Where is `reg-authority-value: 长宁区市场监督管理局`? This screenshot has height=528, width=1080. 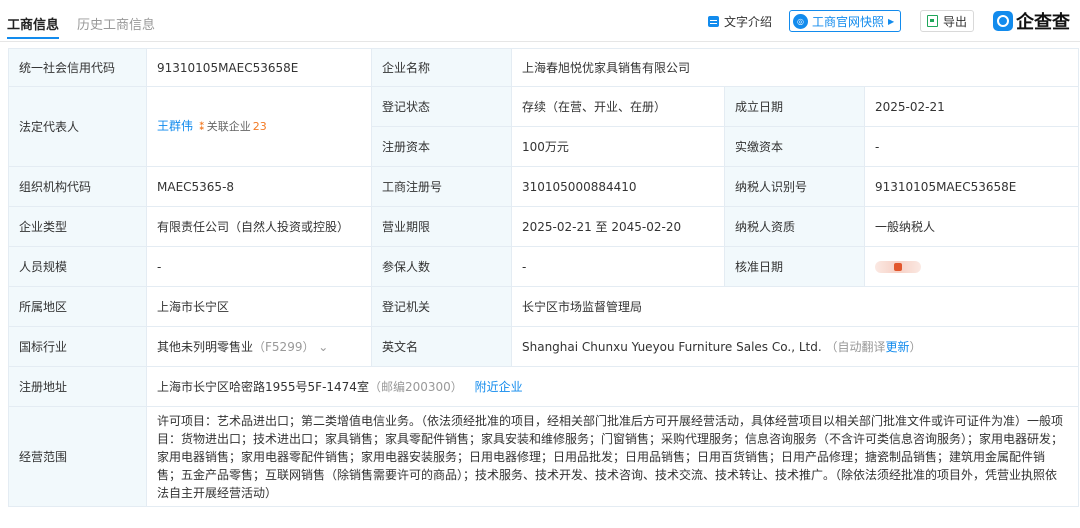 reg-authority-value: 长宁区市场监督管理局 is located at coordinates (795, 306).